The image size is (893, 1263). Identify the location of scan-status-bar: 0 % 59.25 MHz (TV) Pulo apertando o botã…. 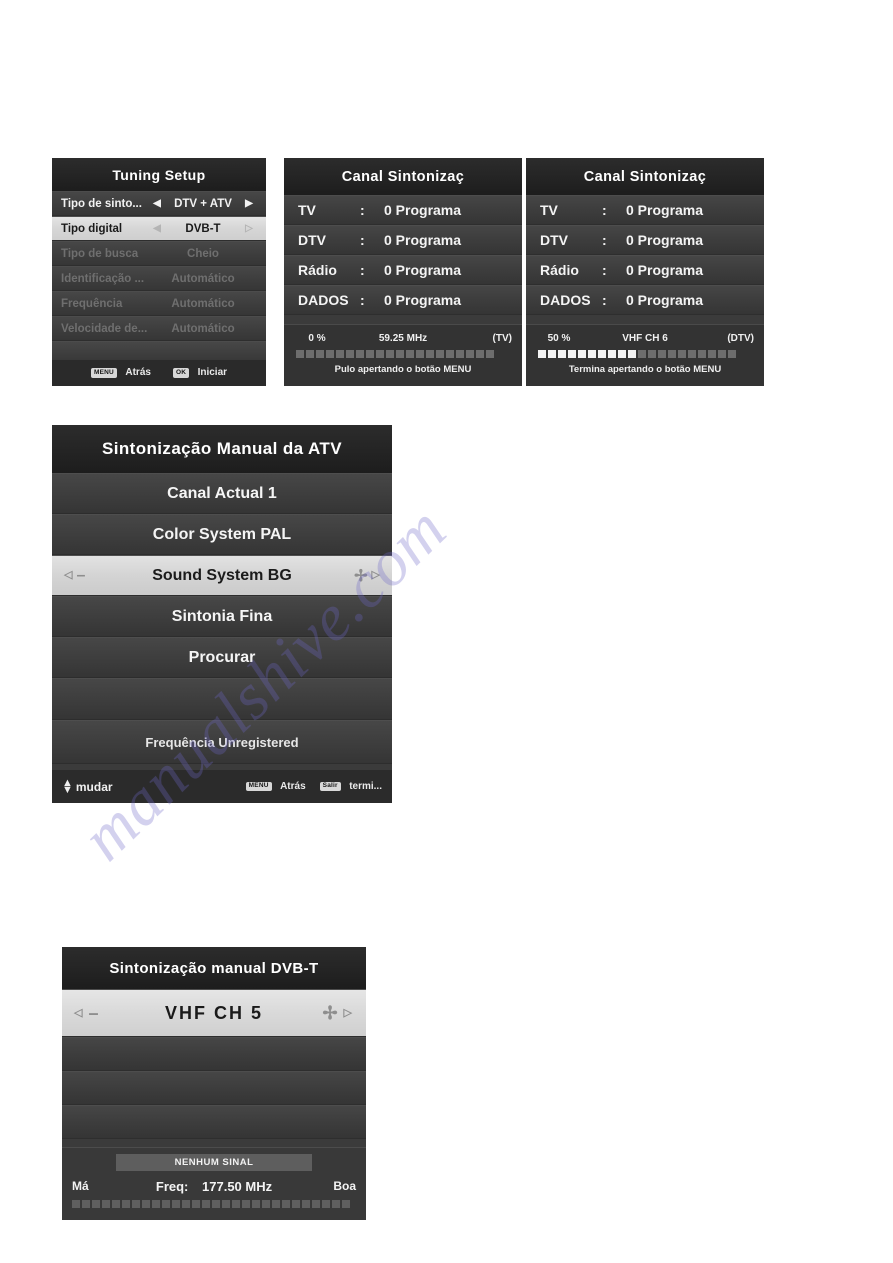
(403, 355).